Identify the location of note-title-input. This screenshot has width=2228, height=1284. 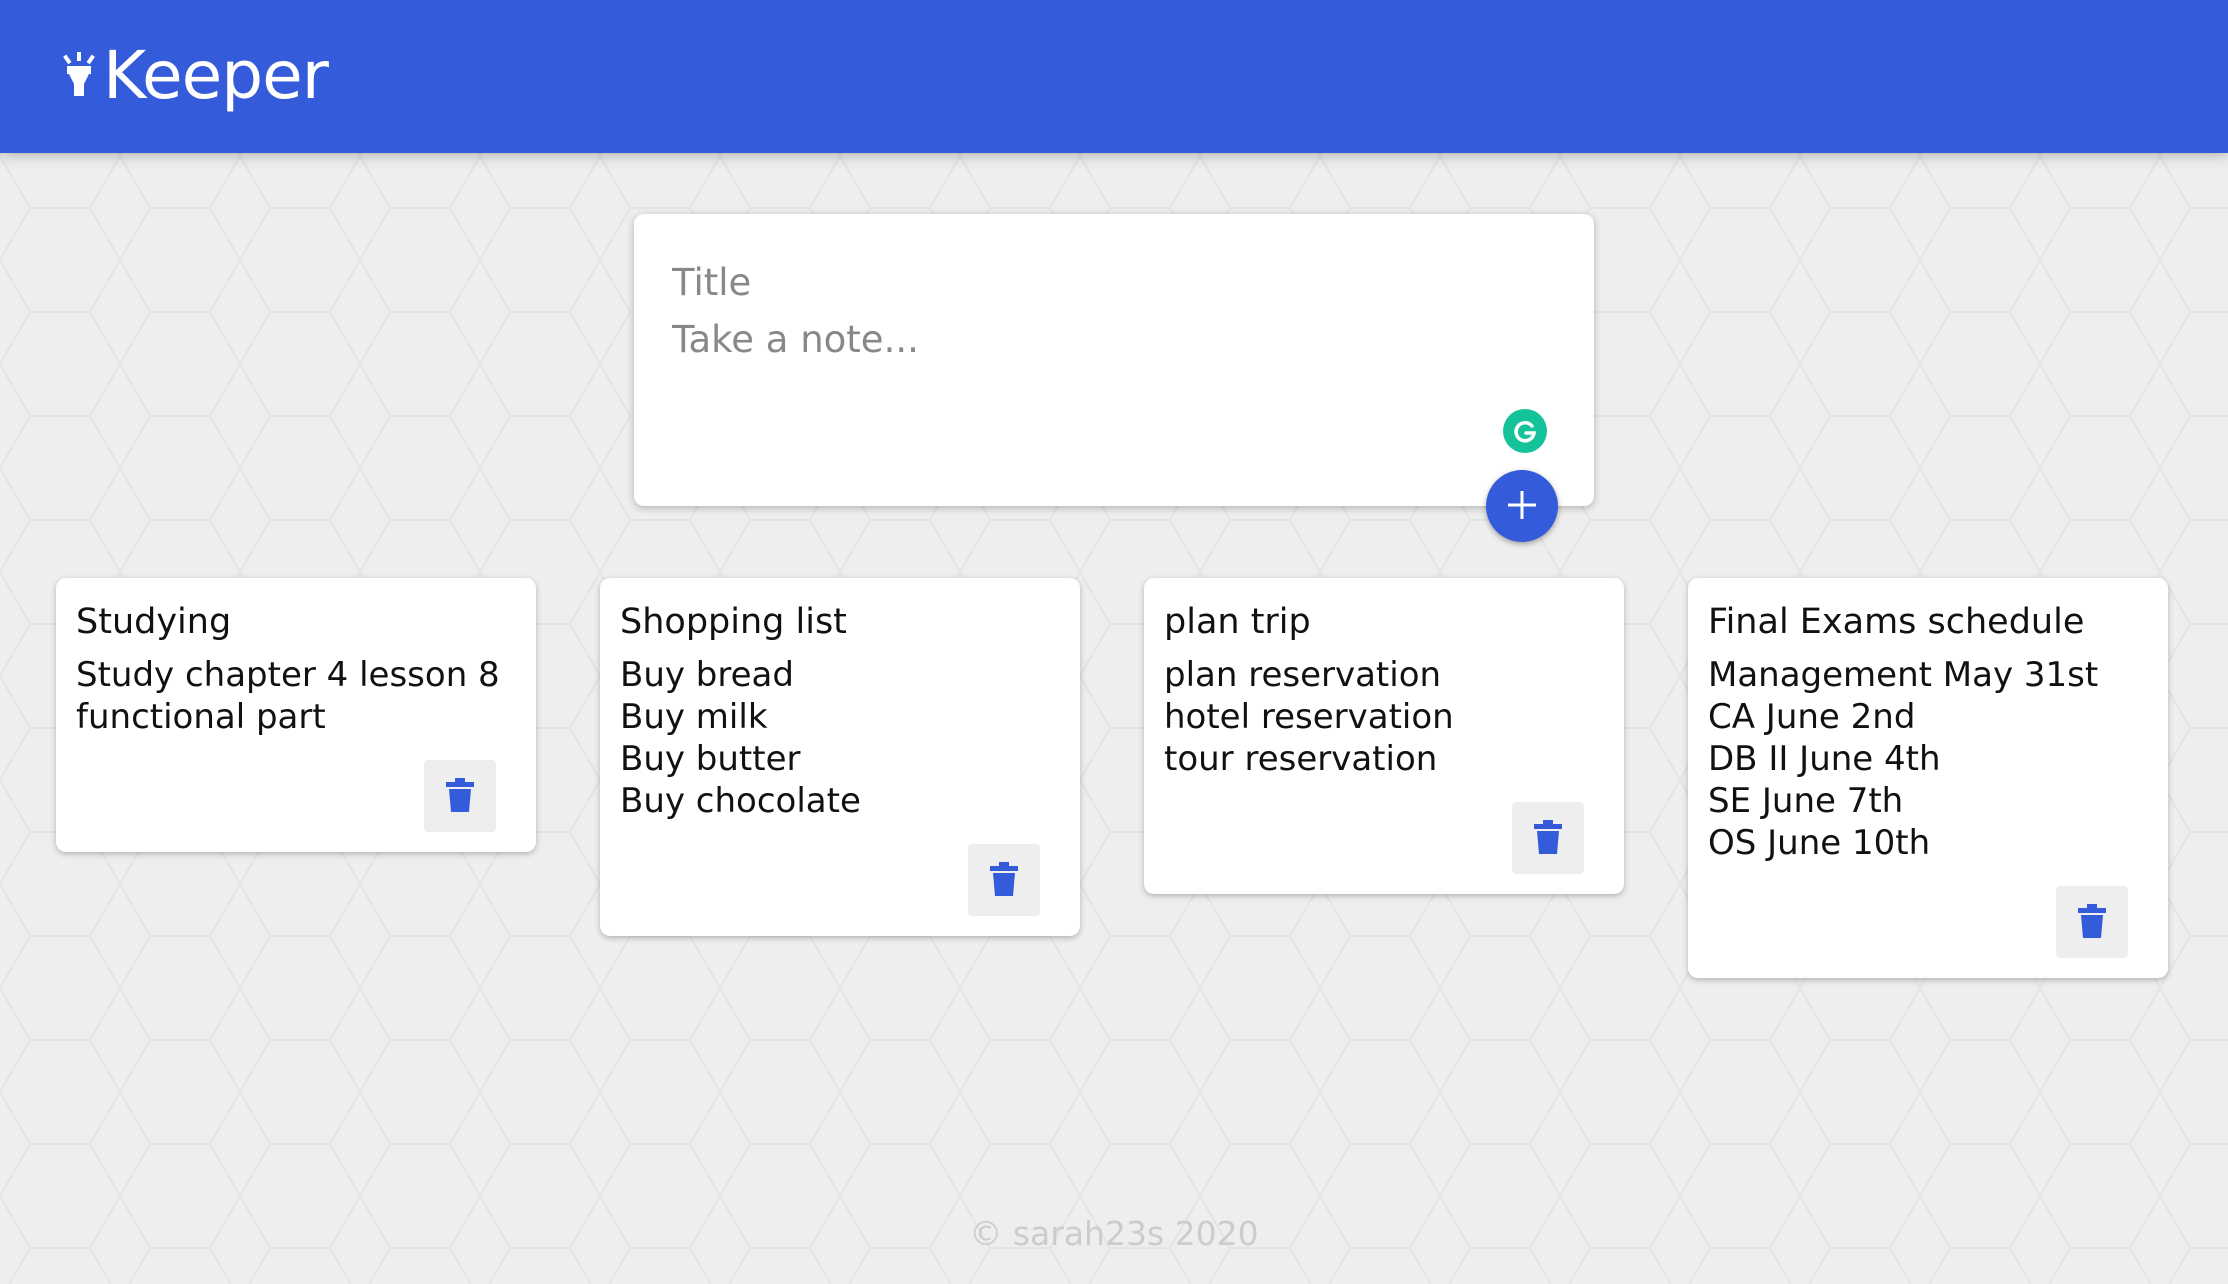
(1102, 282).